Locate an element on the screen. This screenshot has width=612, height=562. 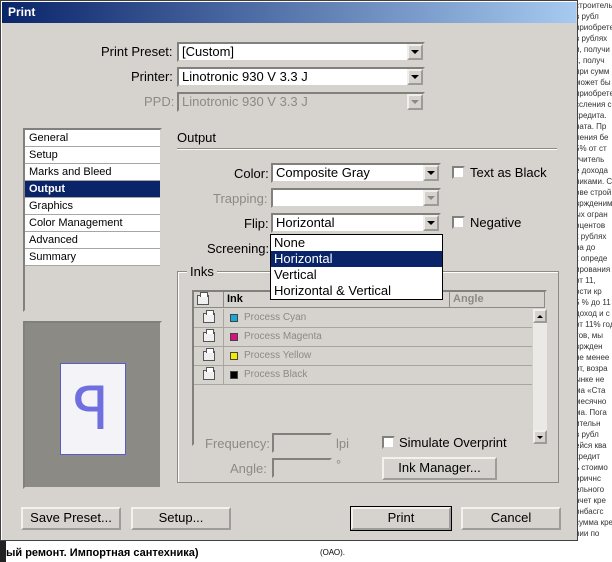
ppd-select: Linotronic 930 V 3.3 J is located at coordinates (301, 102).